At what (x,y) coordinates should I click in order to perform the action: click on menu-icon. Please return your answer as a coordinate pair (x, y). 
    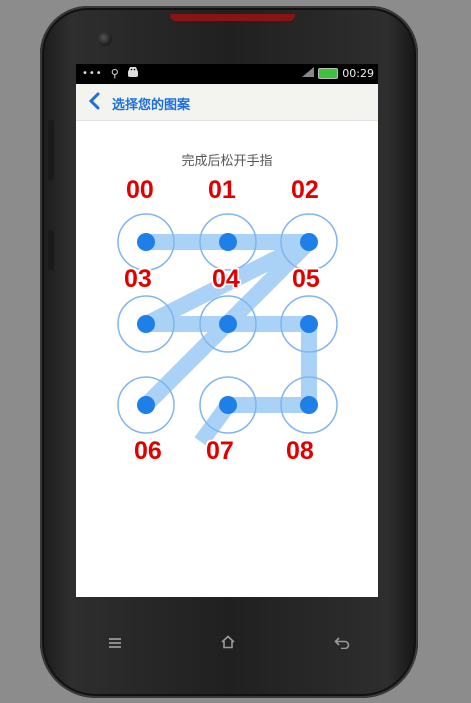
    Looking at the image, I should click on (115, 643).